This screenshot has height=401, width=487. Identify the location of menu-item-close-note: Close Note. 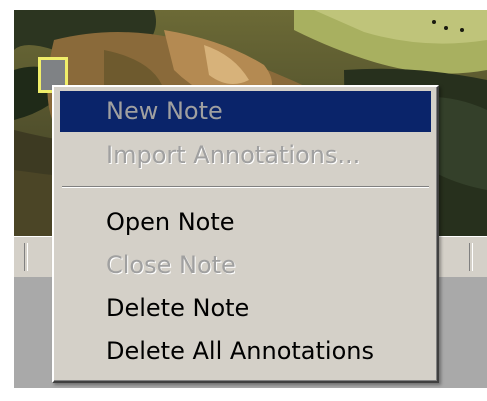
(245, 265).